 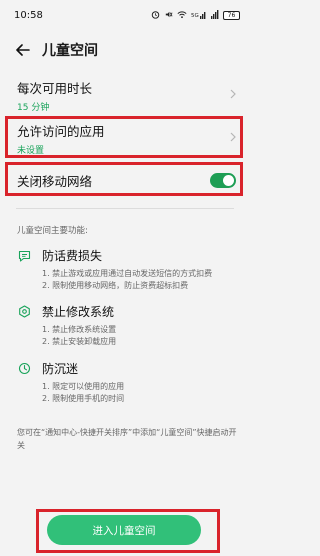 I want to click on battery-icon: 76, so click(x=231, y=15).